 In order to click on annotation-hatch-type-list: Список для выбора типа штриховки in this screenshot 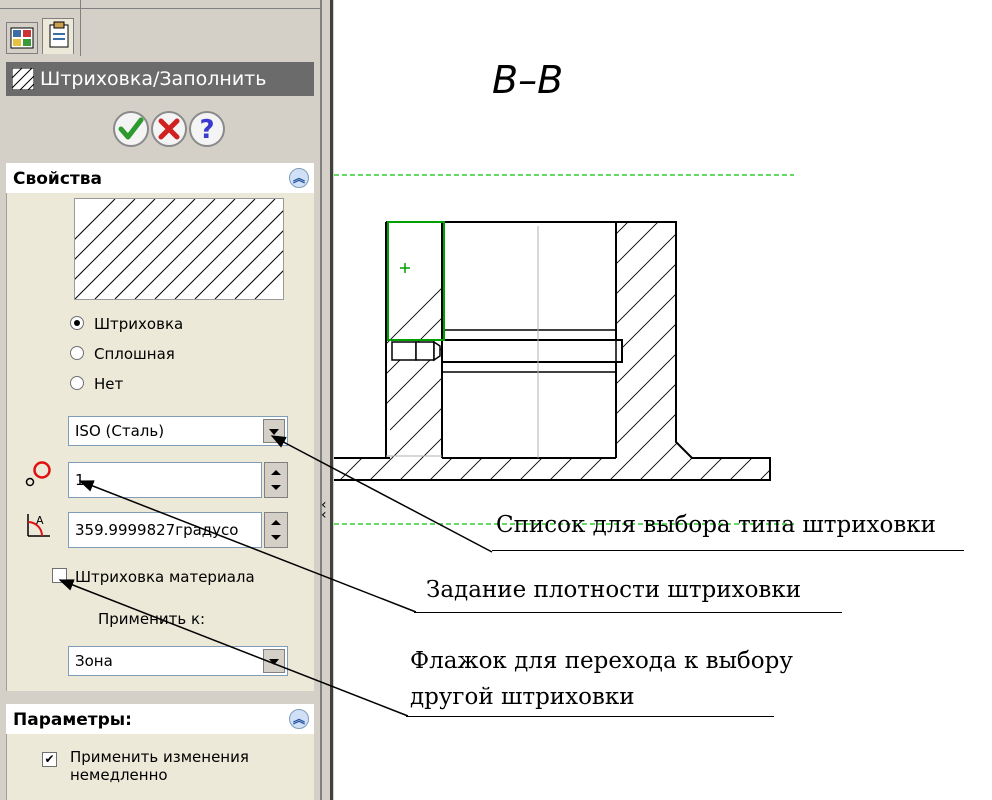, I will do `click(716, 525)`.